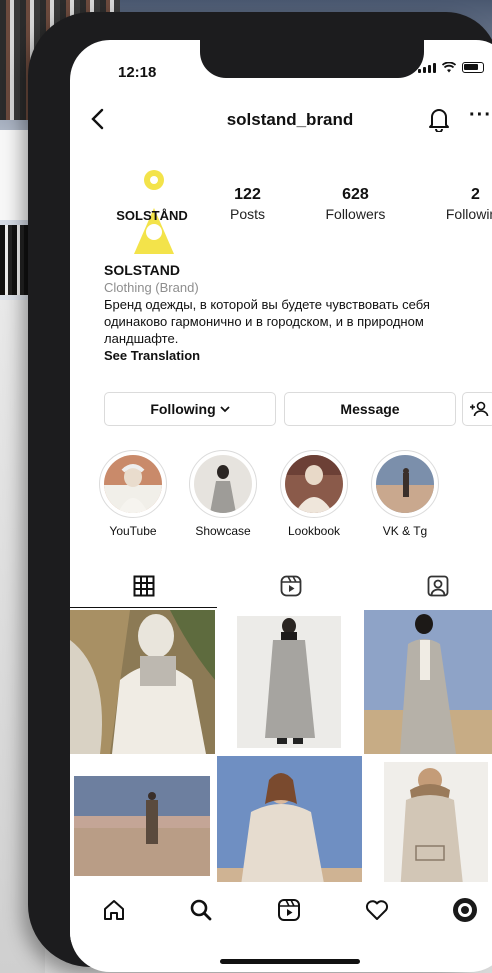 This screenshot has height=973, width=492. What do you see at coordinates (475, 194) in the screenshot?
I see `stat-value: 2` at bounding box center [475, 194].